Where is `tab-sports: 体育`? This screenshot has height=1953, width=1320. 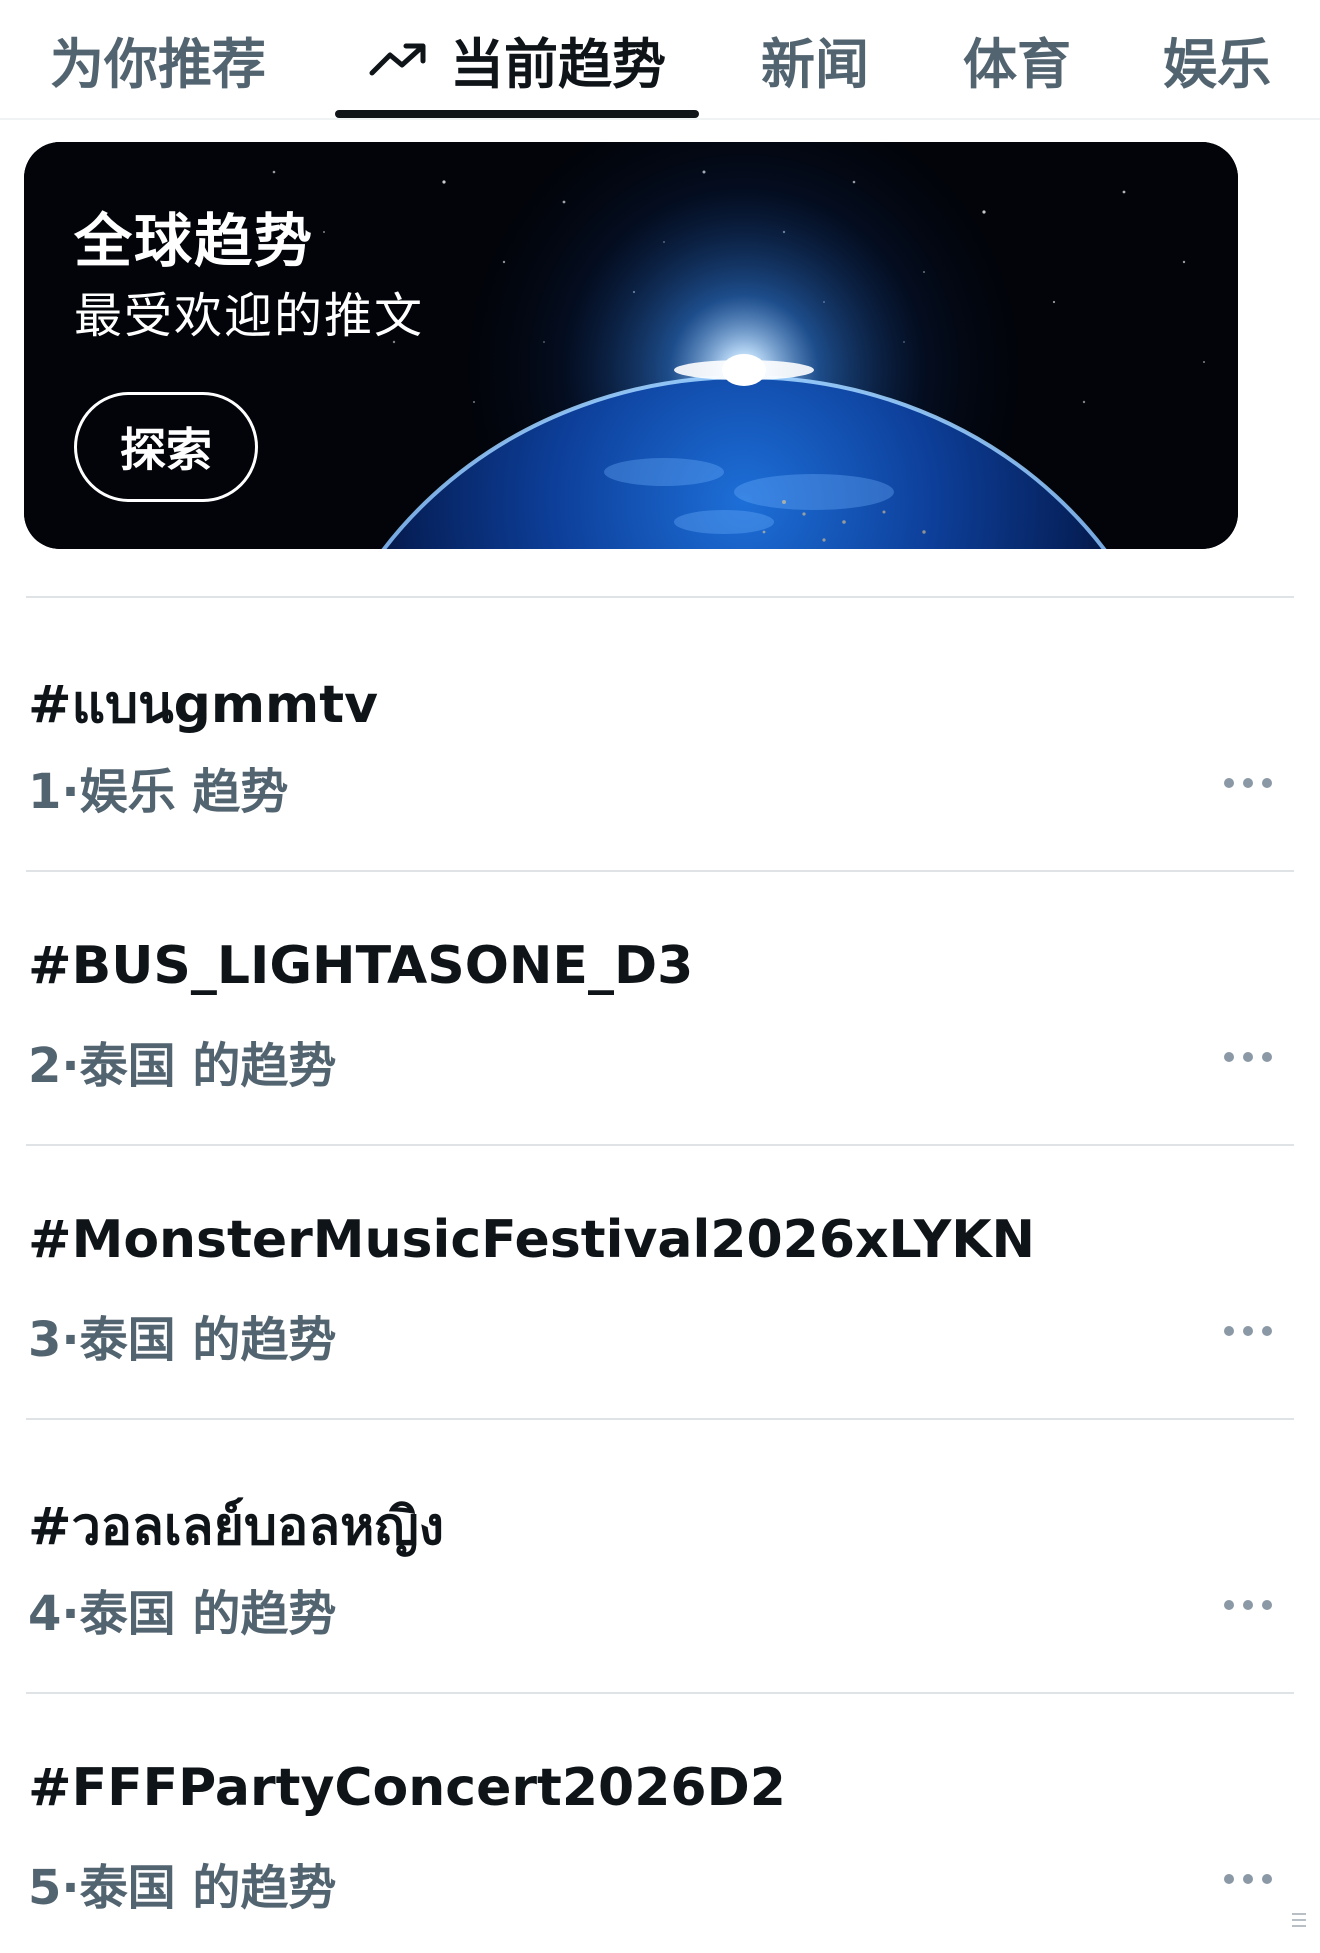
tab-sports: 体育 is located at coordinates (1017, 59).